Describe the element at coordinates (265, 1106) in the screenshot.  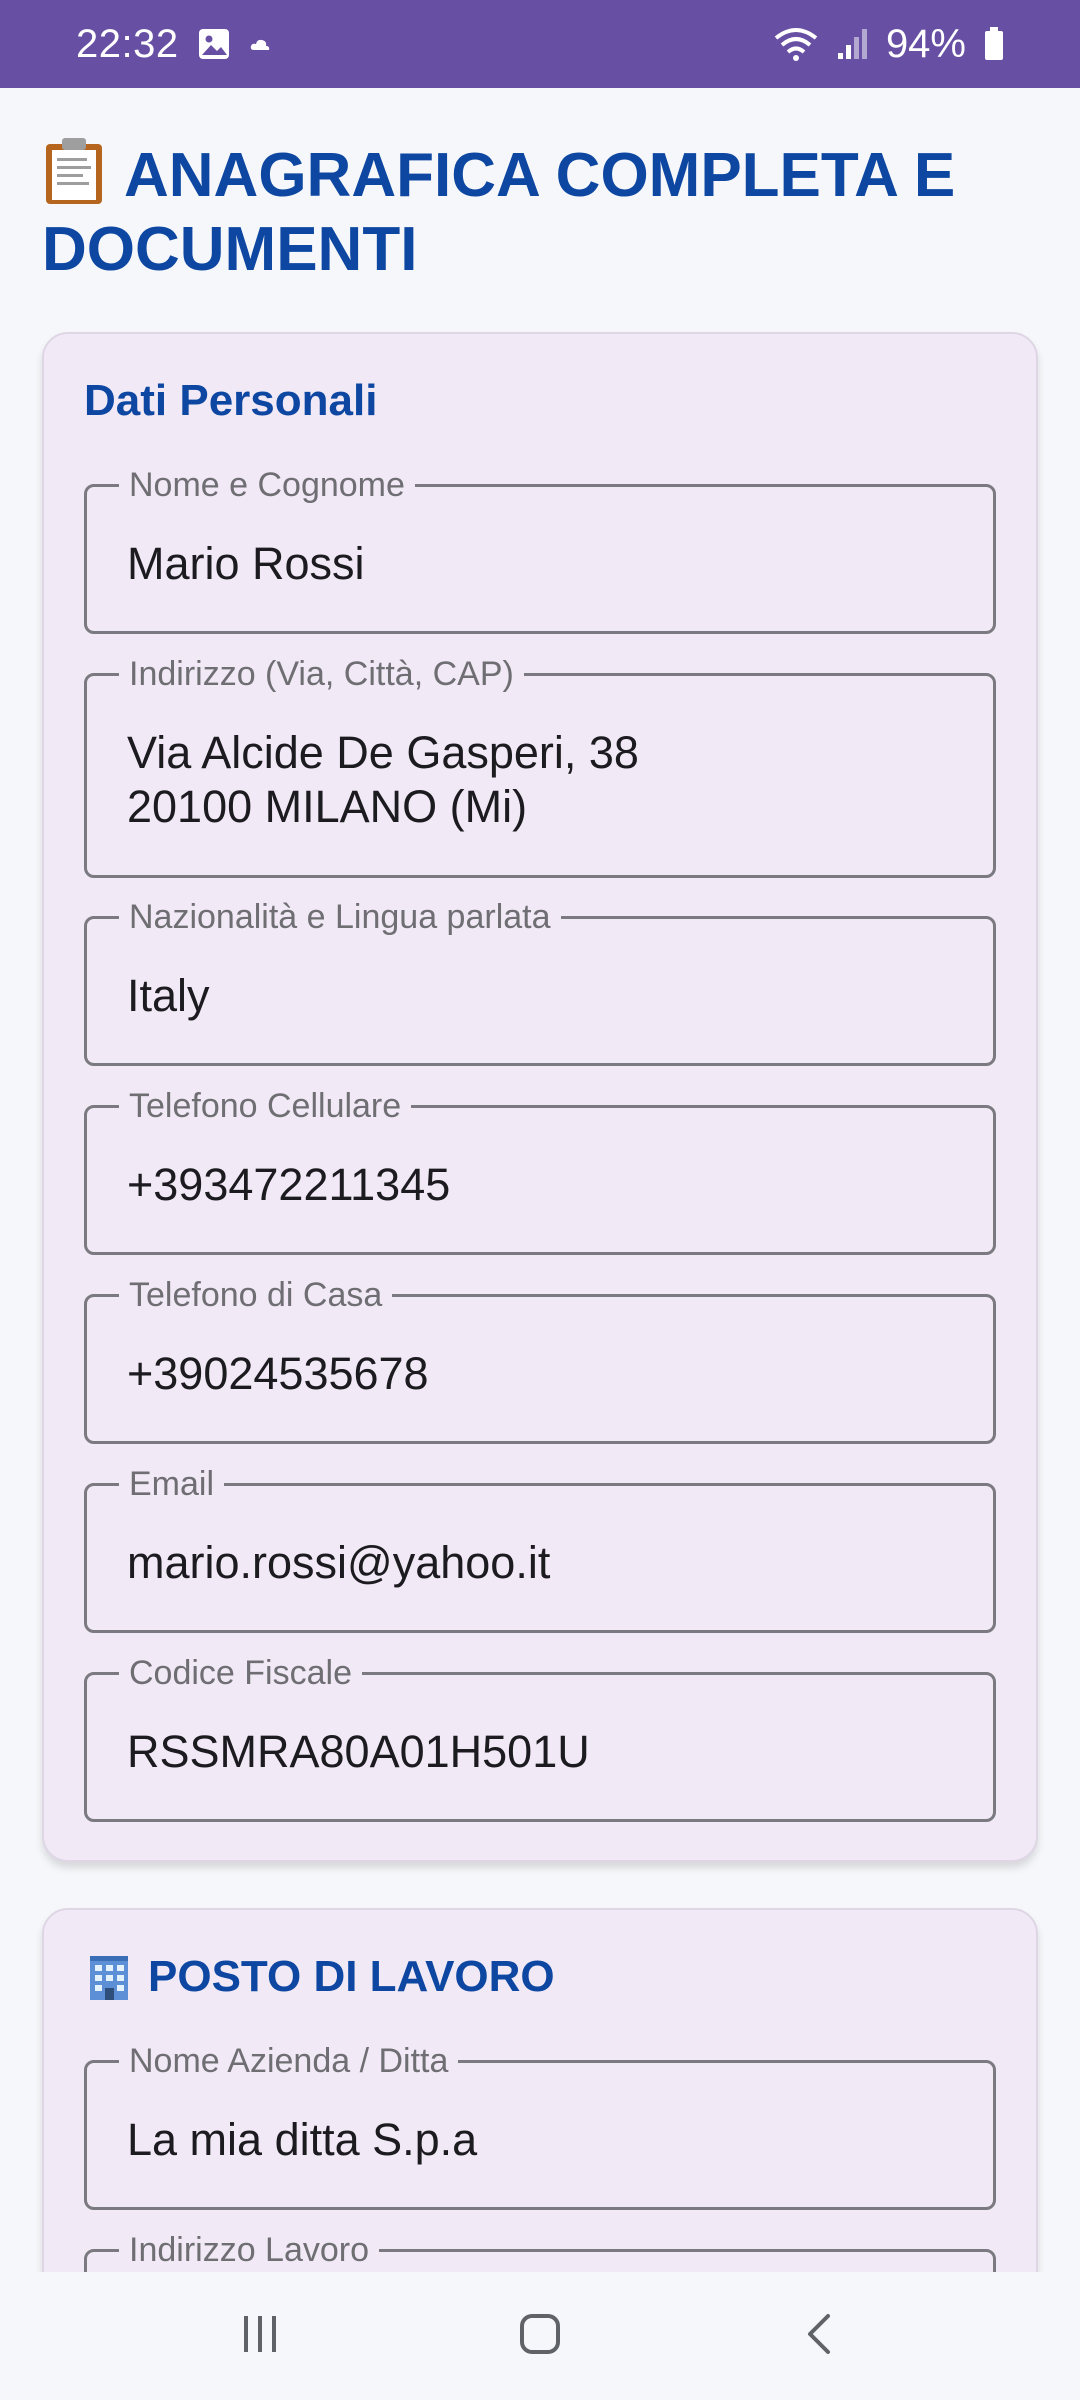
I see `mobile-phone-label: Telefono Cellulare` at that location.